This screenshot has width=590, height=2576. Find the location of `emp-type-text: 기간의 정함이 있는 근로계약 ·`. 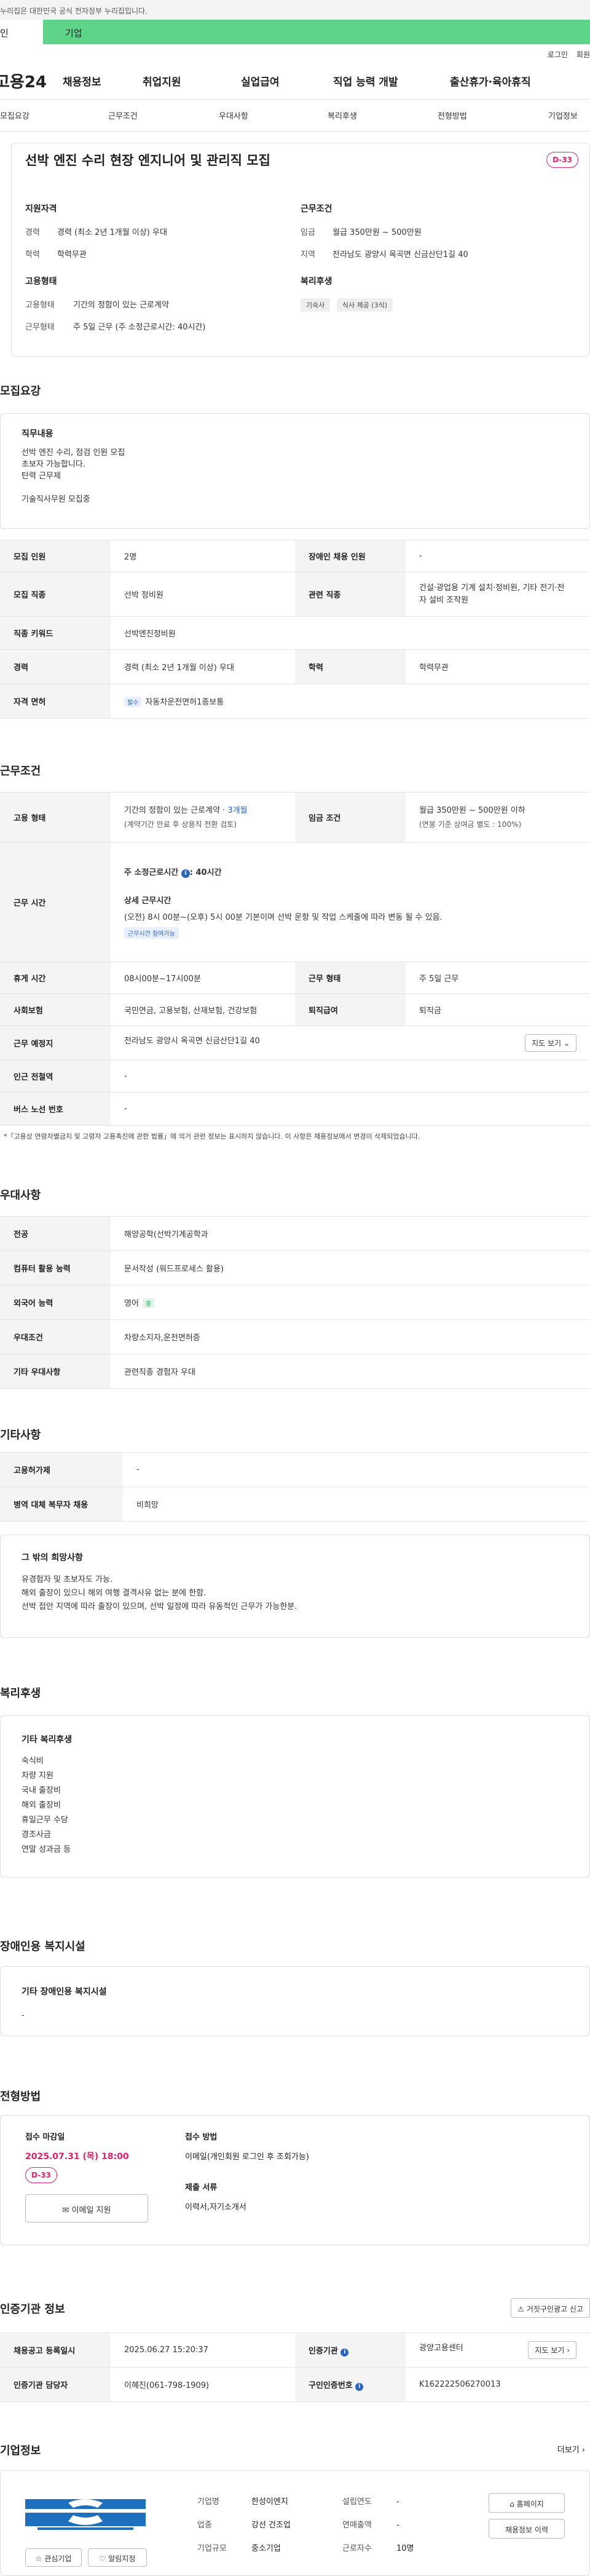

emp-type-text: 기간의 정함이 있는 근로계약 · is located at coordinates (176, 810).